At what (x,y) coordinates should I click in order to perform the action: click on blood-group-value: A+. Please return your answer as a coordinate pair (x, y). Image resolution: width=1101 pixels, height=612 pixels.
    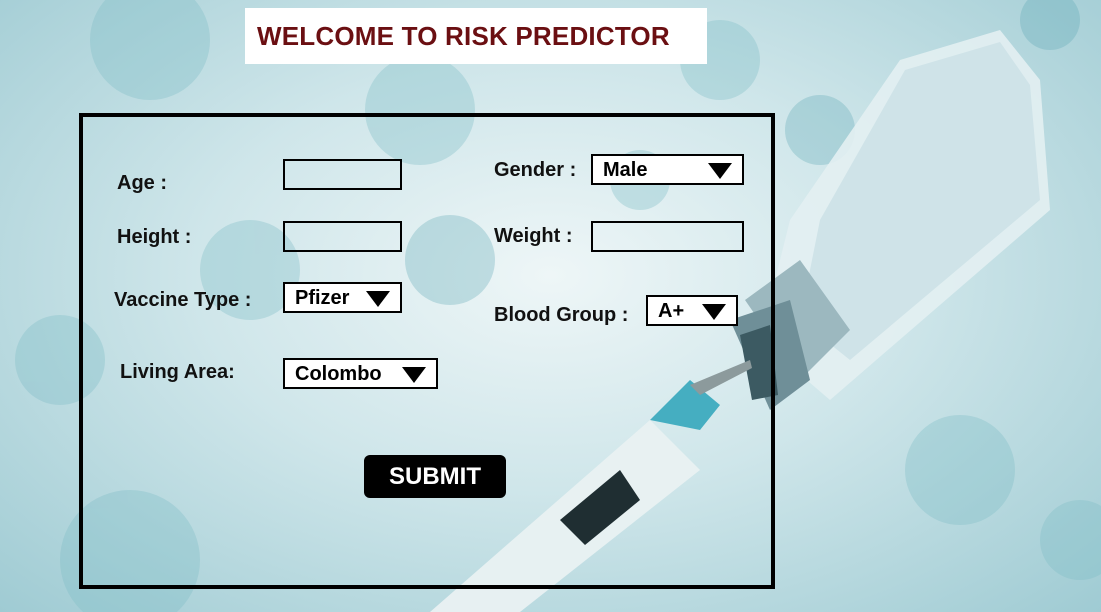
    Looking at the image, I should click on (671, 311).